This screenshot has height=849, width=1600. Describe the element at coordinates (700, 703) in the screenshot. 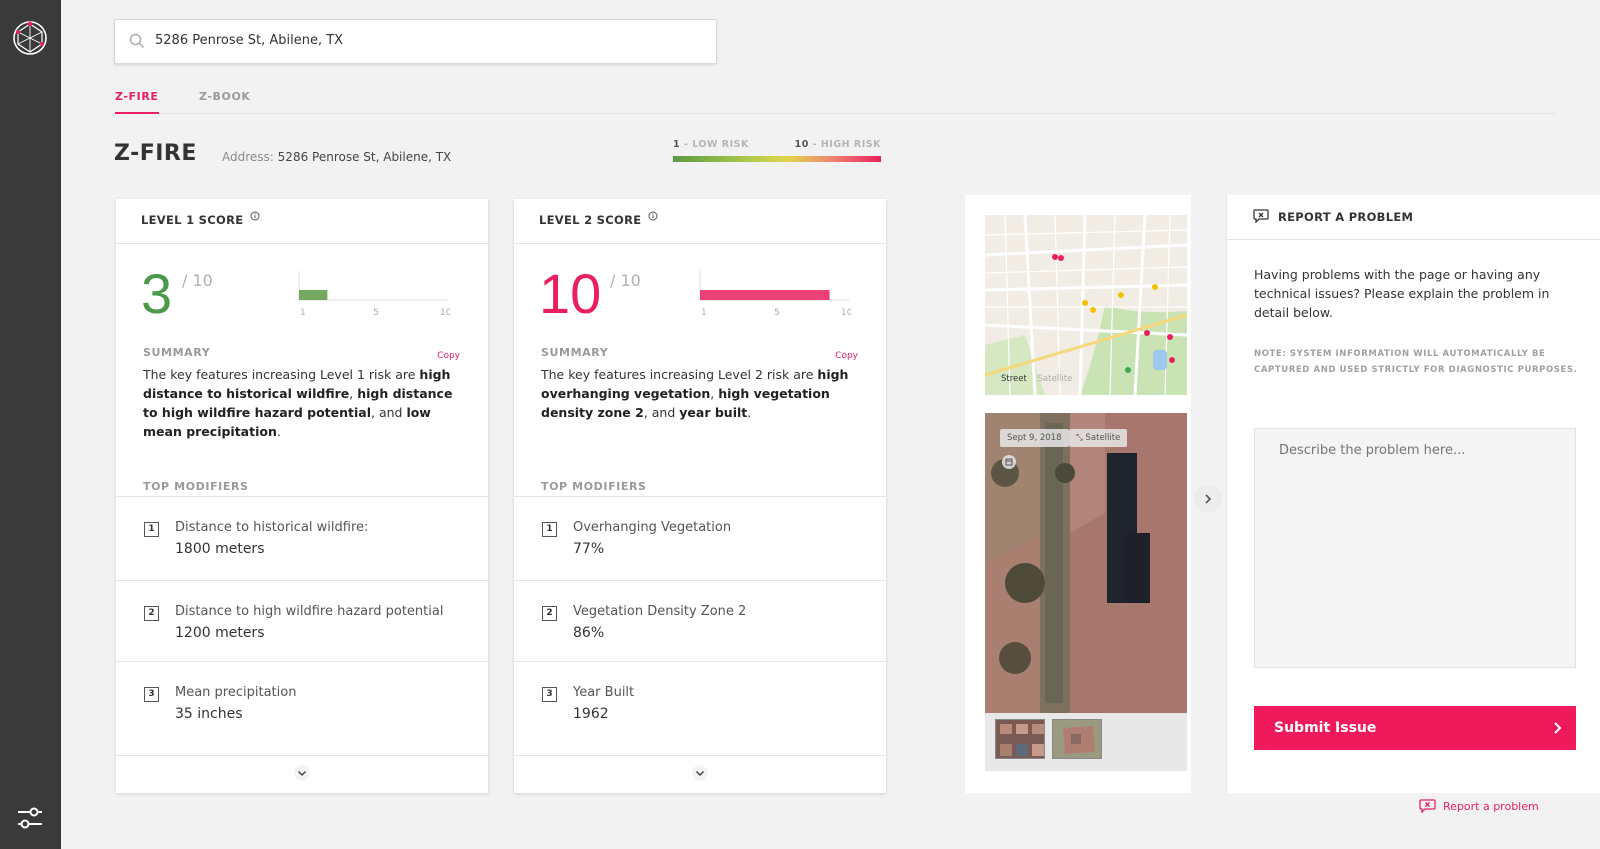

I see `modifier-row: 3 Year Built 1962` at that location.